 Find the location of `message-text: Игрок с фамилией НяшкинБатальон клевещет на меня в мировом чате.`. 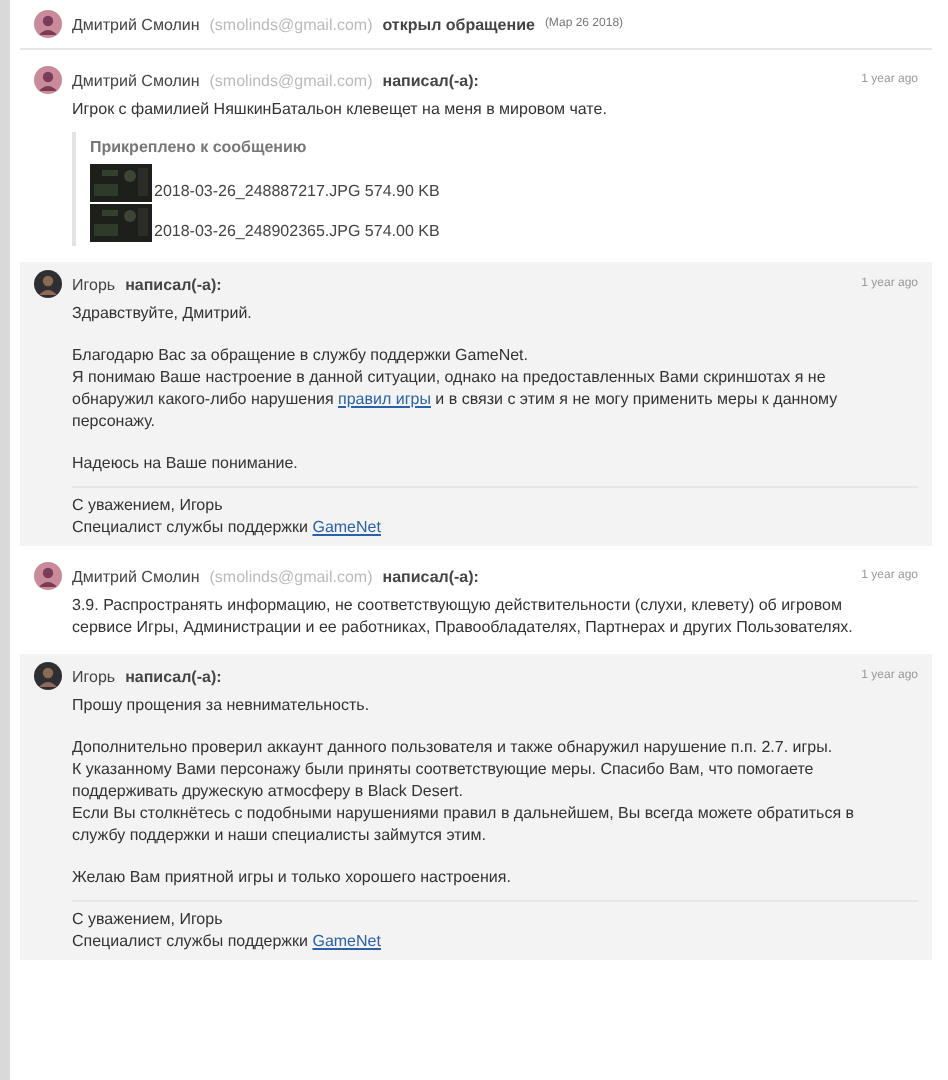

message-text: Игрок с фамилией НяшкинБатальон клевещет на меня в мировом чате. is located at coordinates (340, 109).